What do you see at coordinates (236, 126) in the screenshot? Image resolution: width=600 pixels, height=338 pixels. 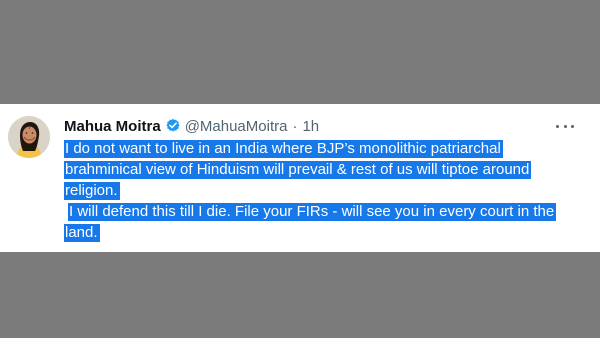 I see `author-handle: @MahuaMoitra` at bounding box center [236, 126].